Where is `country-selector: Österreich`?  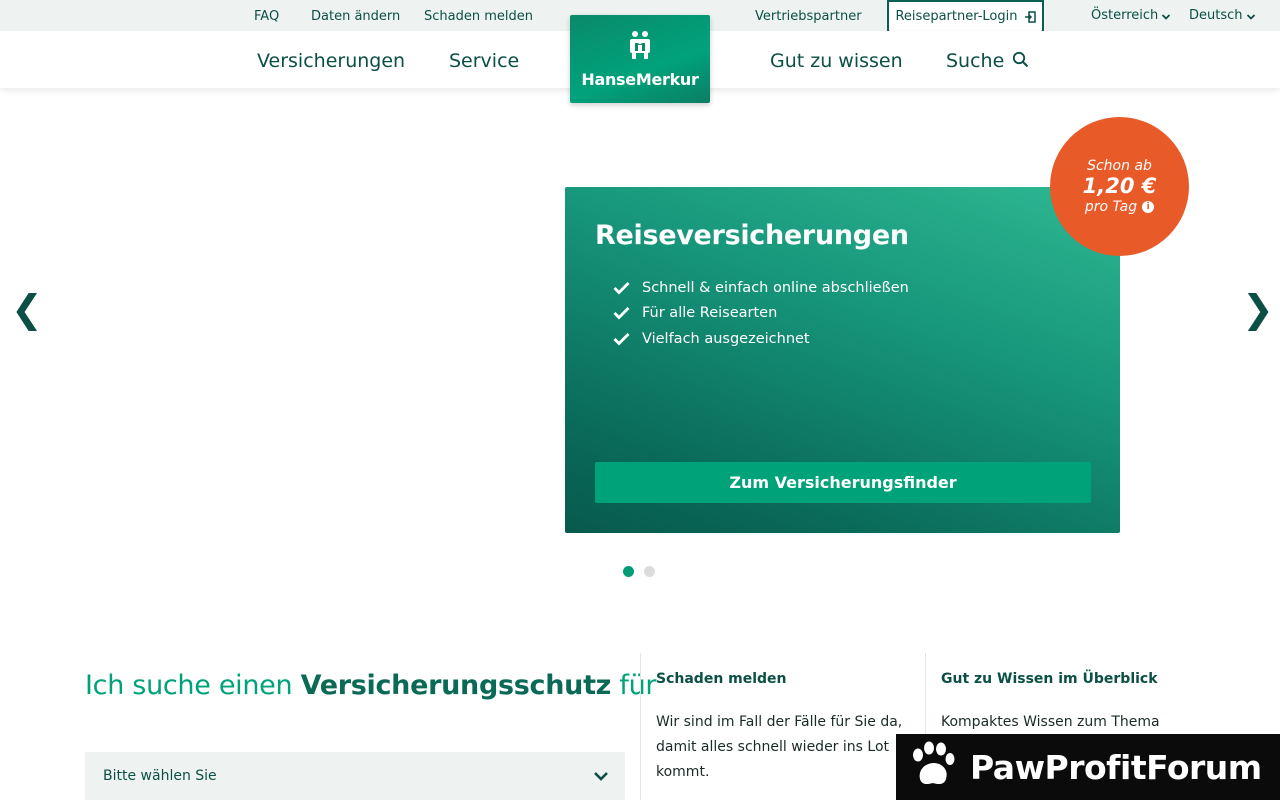
country-selector: Österreich is located at coordinates (1131, 15).